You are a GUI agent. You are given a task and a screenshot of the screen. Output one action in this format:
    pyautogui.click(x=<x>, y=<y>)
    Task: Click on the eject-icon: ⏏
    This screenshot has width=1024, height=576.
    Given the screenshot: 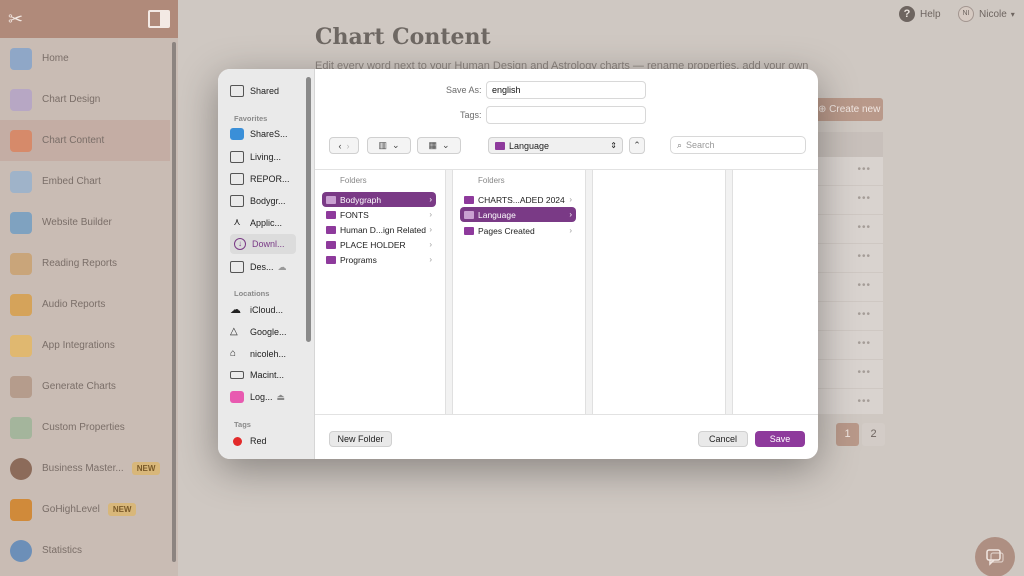 What is the action you would take?
    pyautogui.click(x=281, y=397)
    